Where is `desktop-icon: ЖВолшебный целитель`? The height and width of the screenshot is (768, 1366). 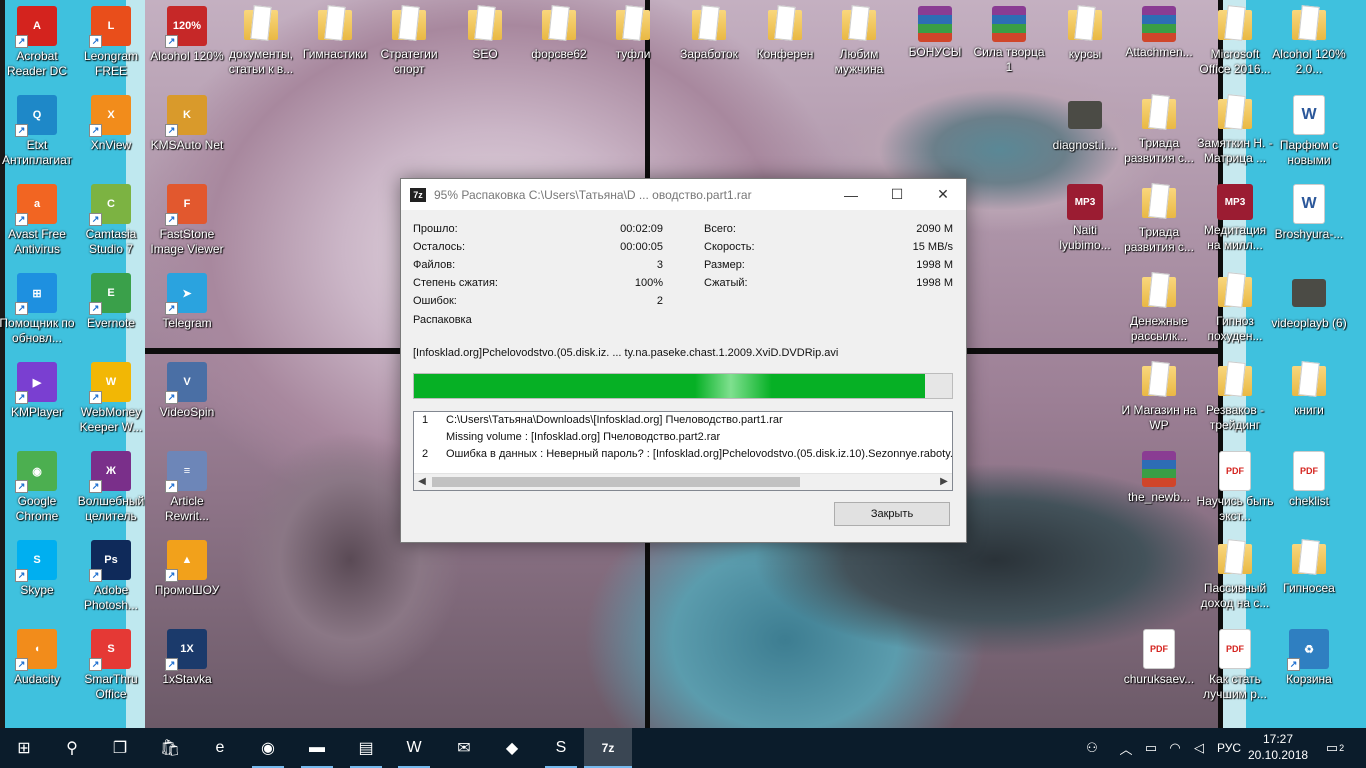
desktop-icon: ЖВолшебный целитель is located at coordinates (111, 488).